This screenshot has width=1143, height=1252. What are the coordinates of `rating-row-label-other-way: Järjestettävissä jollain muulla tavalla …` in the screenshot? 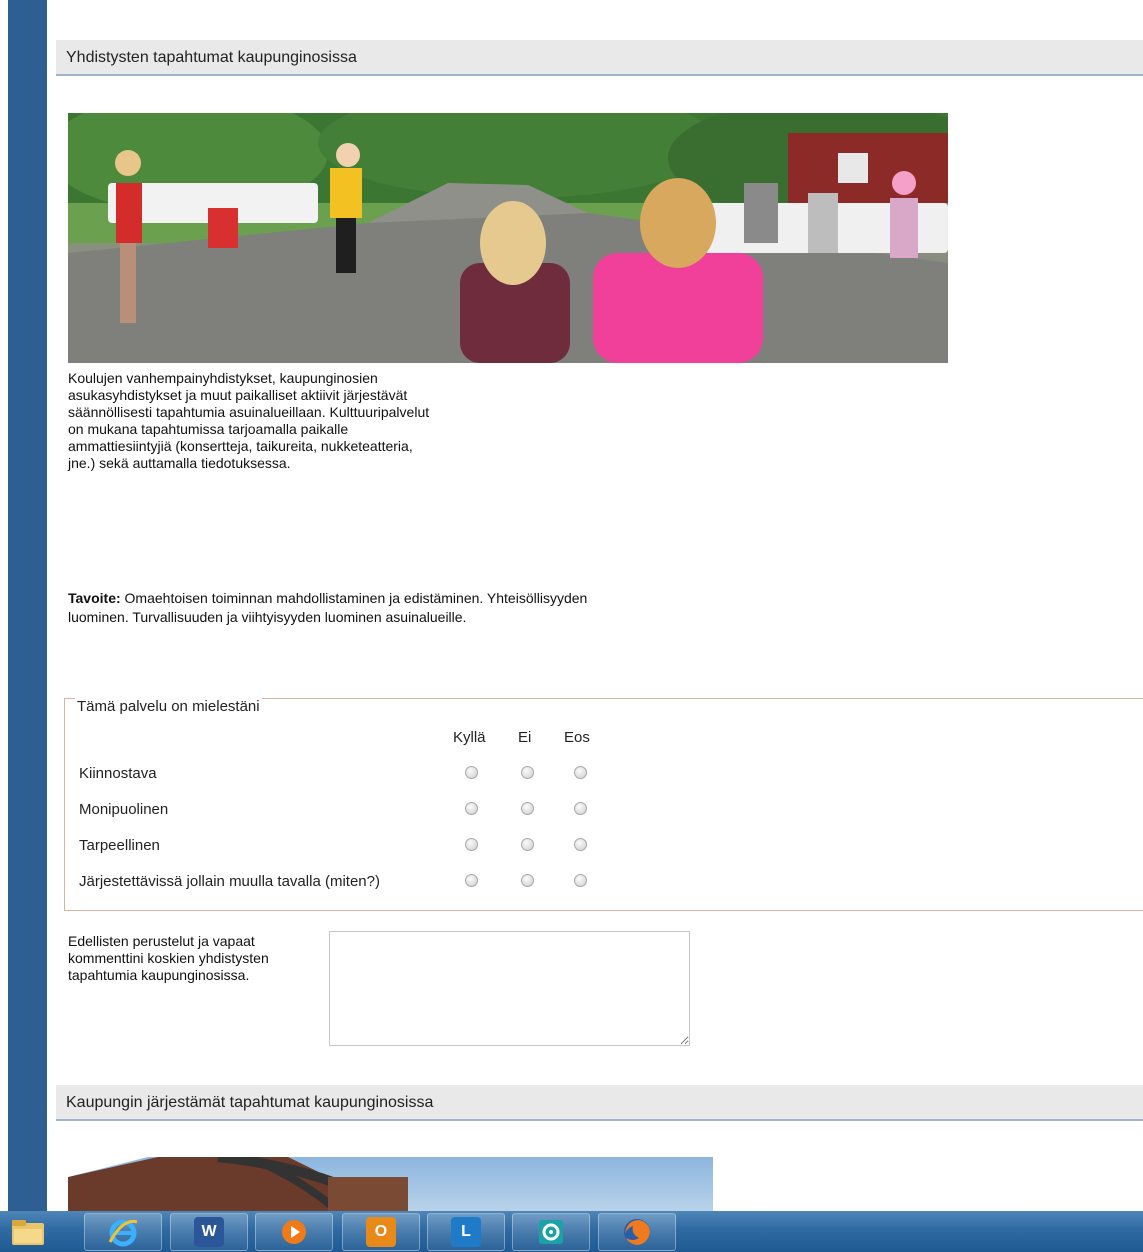 It's located at (229, 881).